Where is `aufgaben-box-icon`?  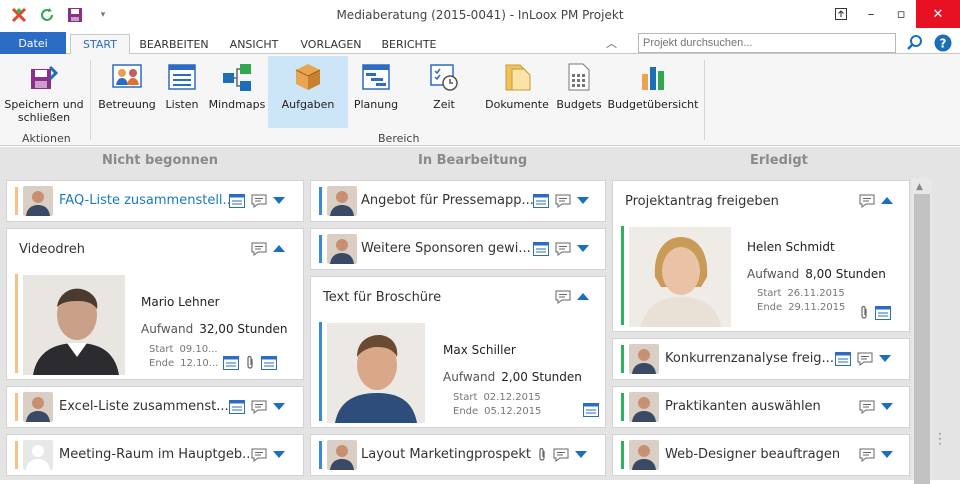 aufgaben-box-icon is located at coordinates (308, 77).